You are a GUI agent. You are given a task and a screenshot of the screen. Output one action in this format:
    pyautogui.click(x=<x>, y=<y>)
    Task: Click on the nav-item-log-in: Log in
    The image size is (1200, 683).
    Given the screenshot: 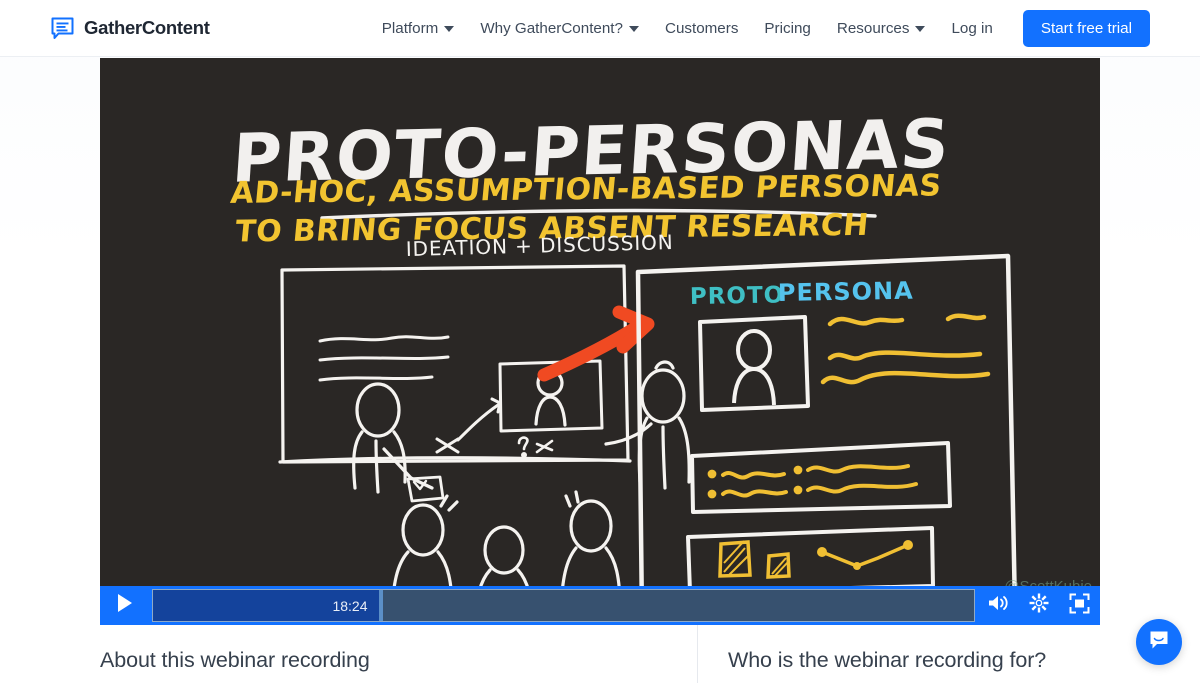 What is the action you would take?
    pyautogui.click(x=971, y=28)
    